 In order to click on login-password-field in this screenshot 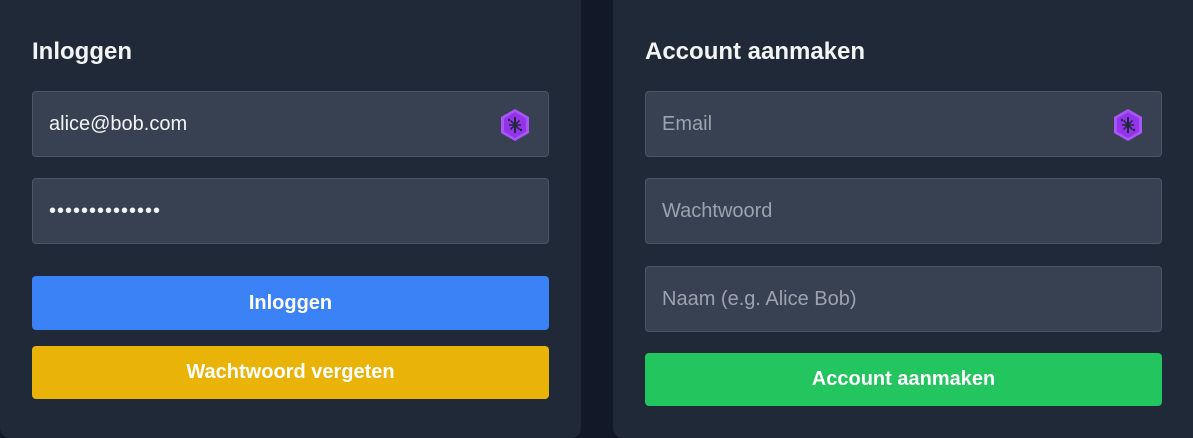, I will do `click(290, 211)`.